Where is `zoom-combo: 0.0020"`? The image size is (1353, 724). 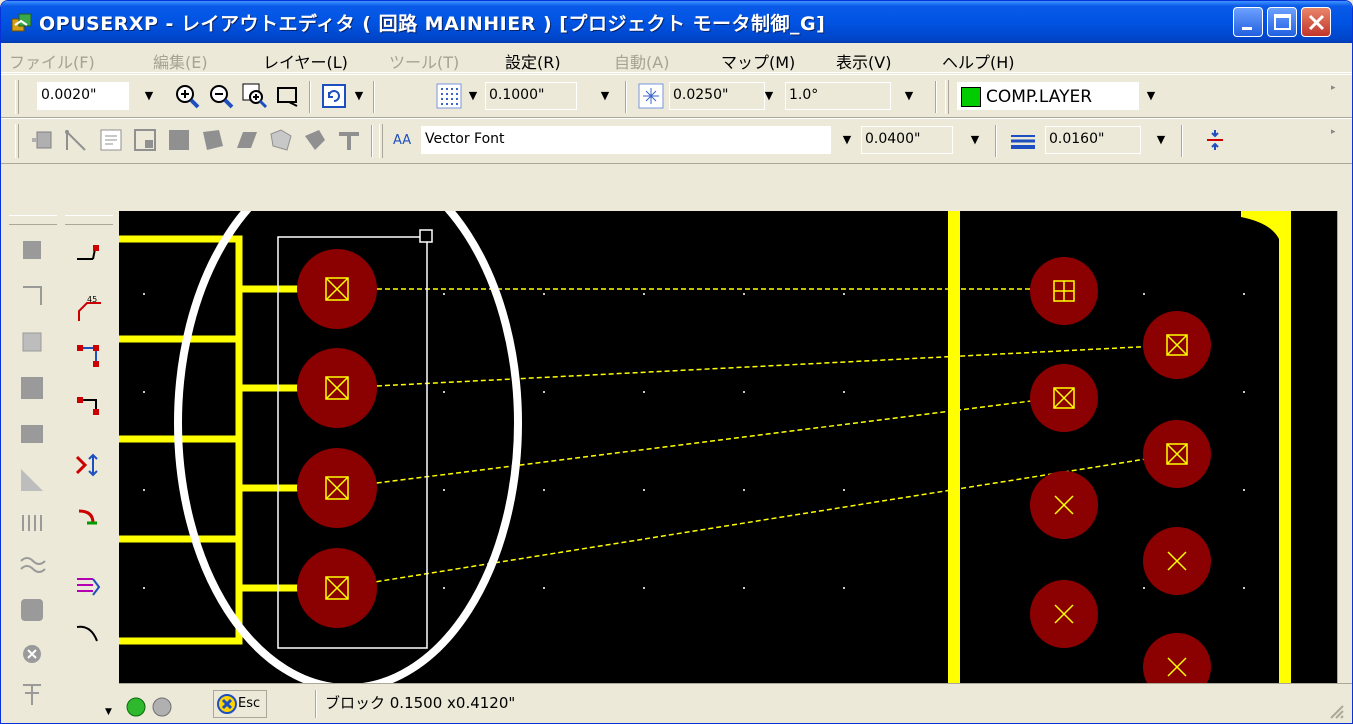
zoom-combo: 0.0020" is located at coordinates (83, 96).